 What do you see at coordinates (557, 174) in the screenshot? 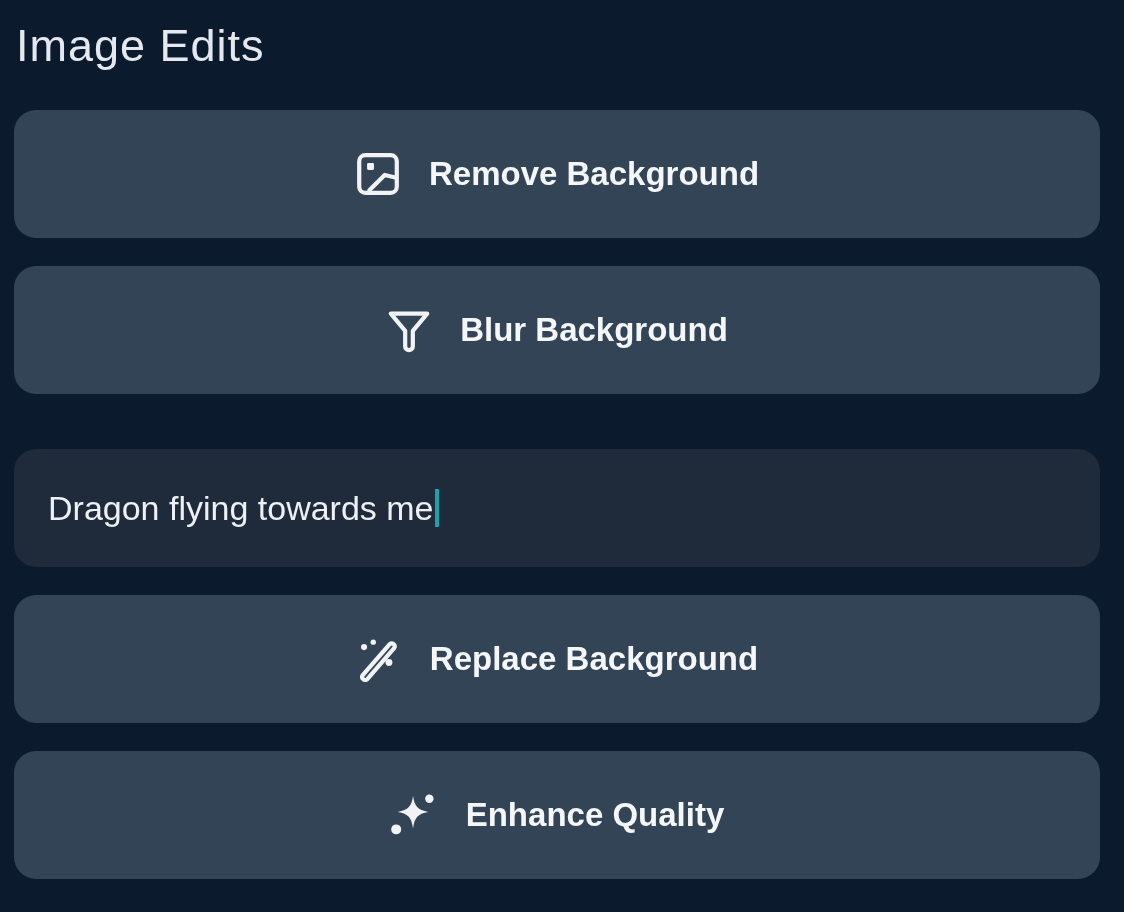
I see `action-button: Remove Background` at bounding box center [557, 174].